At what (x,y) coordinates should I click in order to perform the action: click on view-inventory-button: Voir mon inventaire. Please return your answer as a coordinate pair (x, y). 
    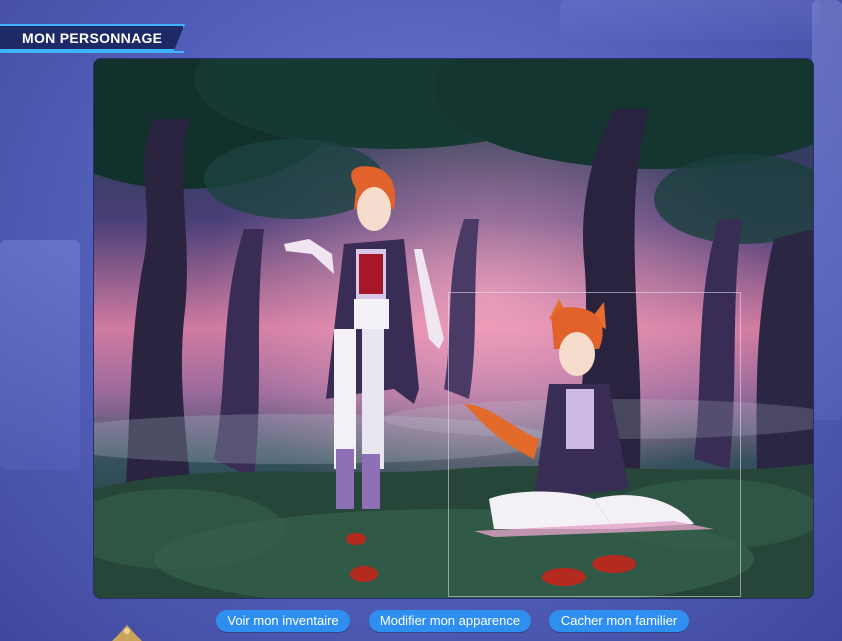
    Looking at the image, I should click on (283, 621).